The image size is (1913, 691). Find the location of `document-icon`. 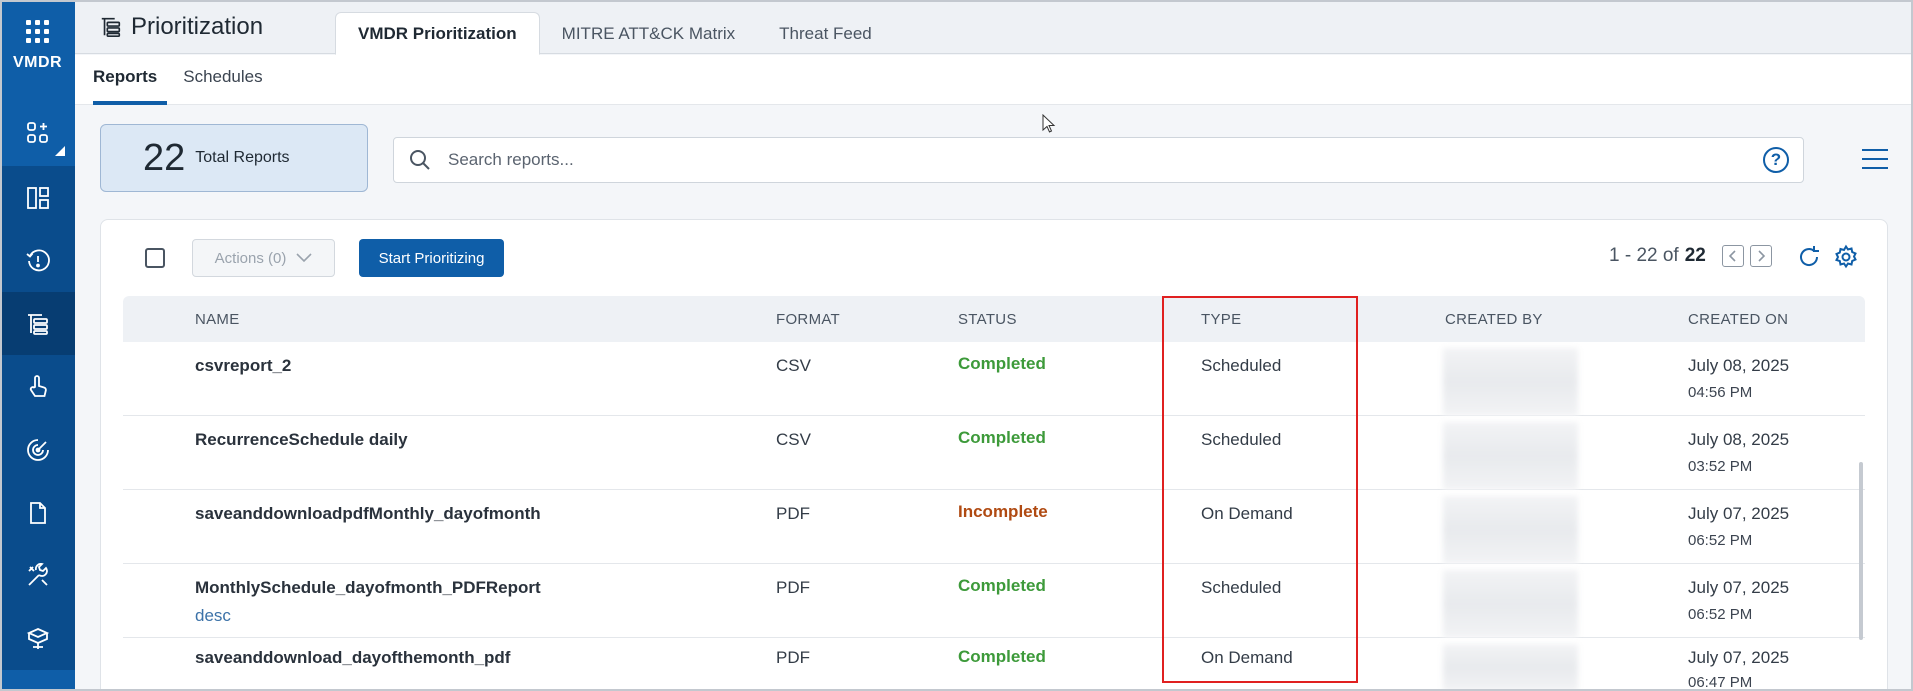

document-icon is located at coordinates (37, 512).